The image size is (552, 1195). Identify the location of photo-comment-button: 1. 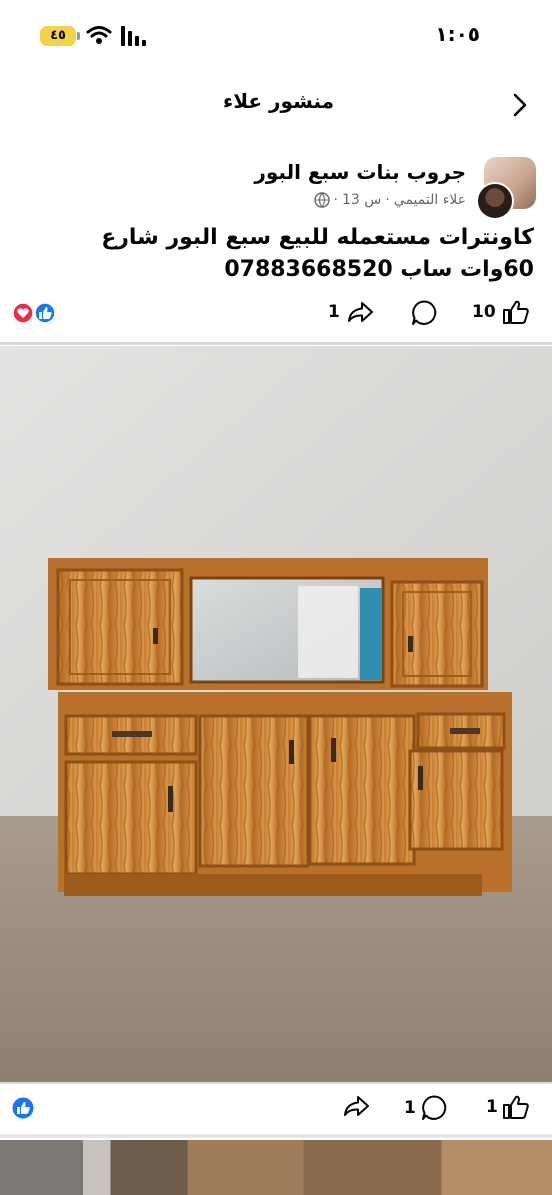
(426, 1107).